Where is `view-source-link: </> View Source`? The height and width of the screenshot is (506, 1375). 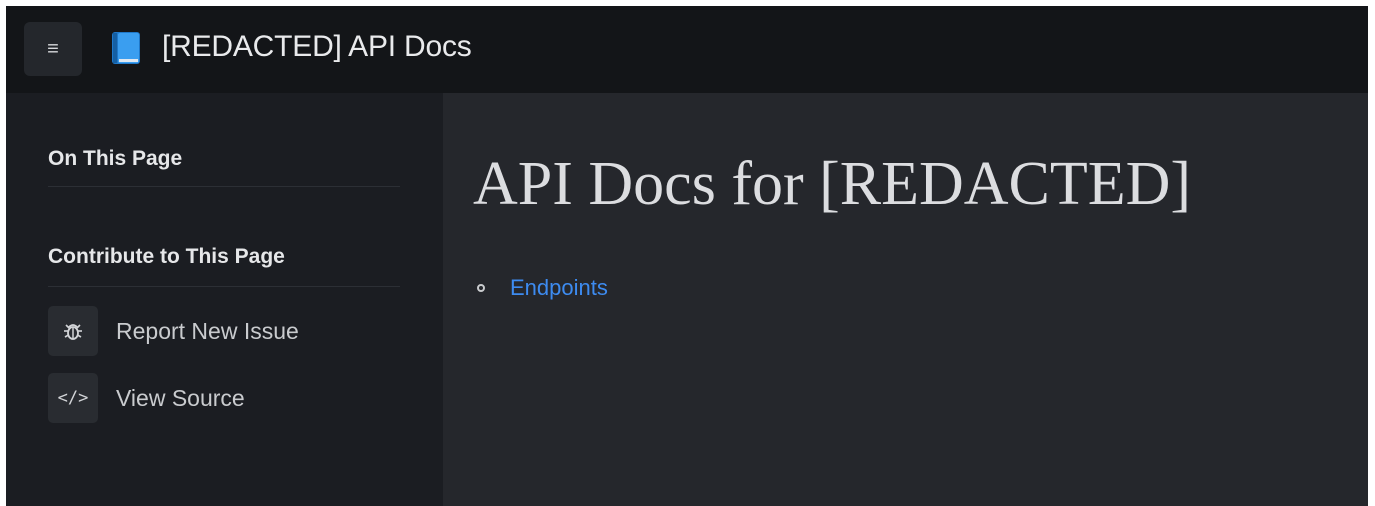 view-source-link: </> View Source is located at coordinates (224, 398).